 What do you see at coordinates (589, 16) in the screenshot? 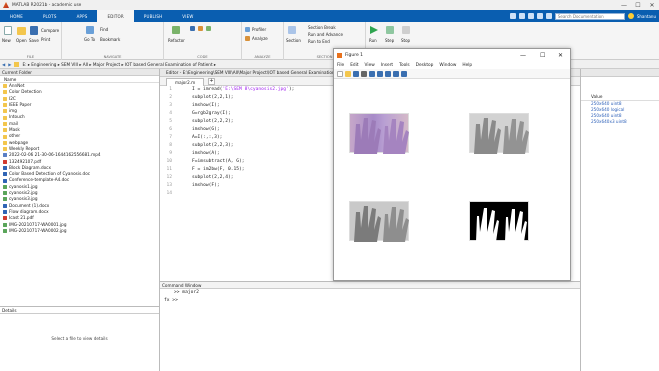
I see `search-documentation-input: Search Documentation` at bounding box center [589, 16].